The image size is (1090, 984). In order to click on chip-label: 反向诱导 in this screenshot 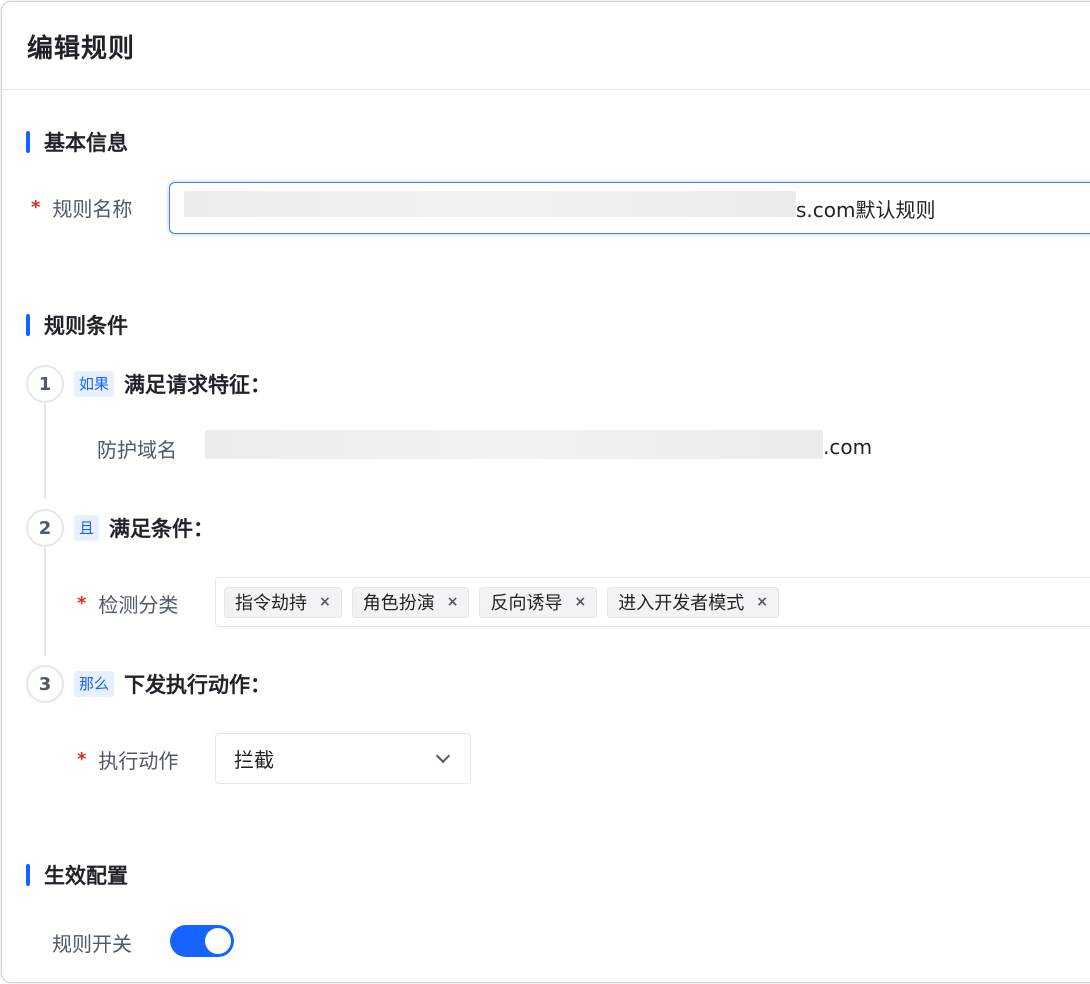, I will do `click(526, 603)`.